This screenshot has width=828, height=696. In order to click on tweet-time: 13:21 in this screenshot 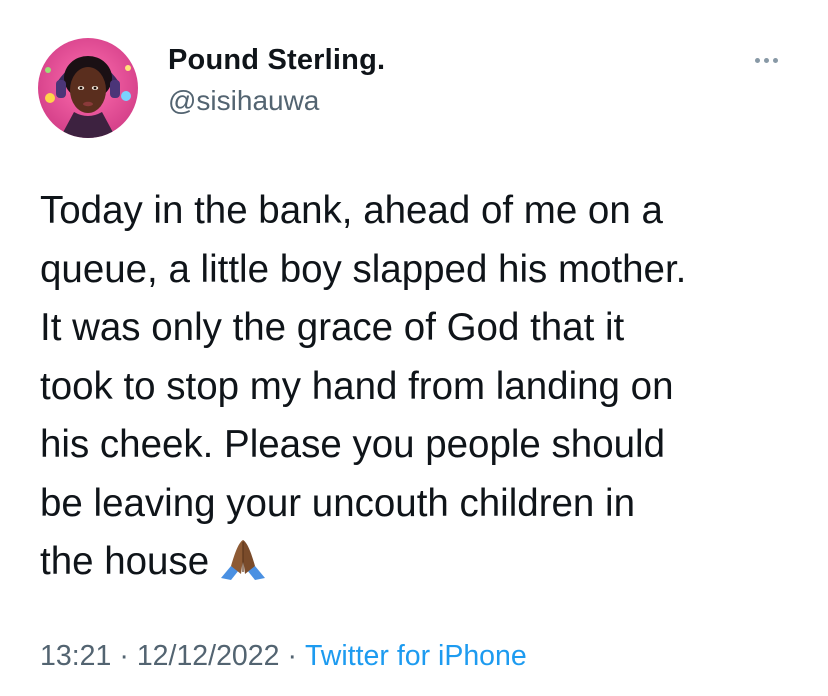, I will do `click(75, 656)`.